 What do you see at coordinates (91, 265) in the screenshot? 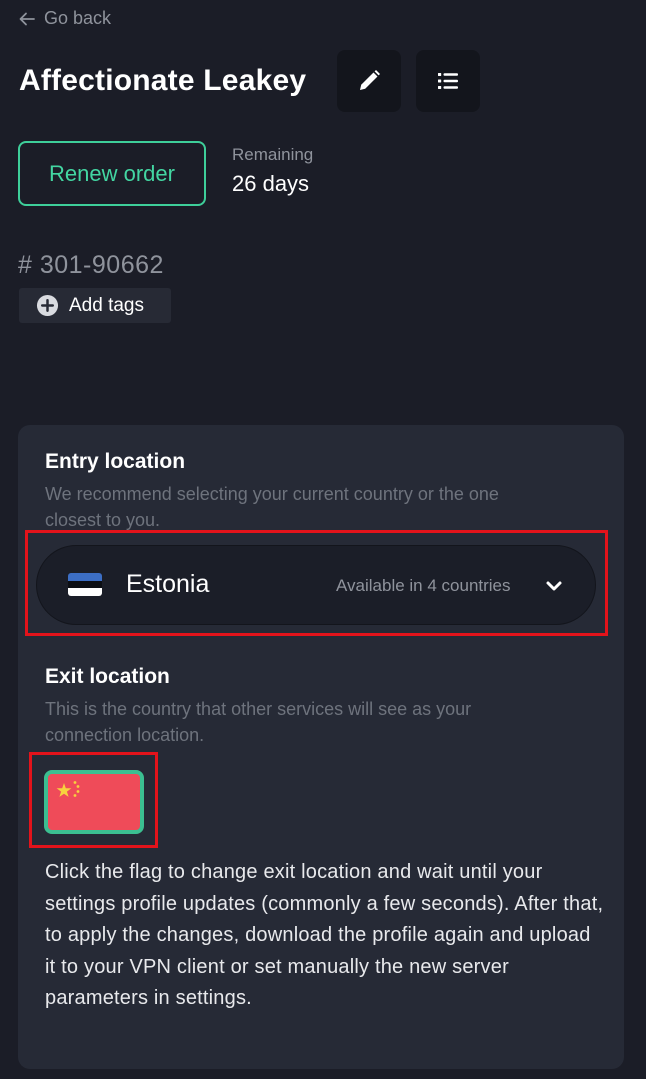
I see `order-id: # 301-90662` at bounding box center [91, 265].